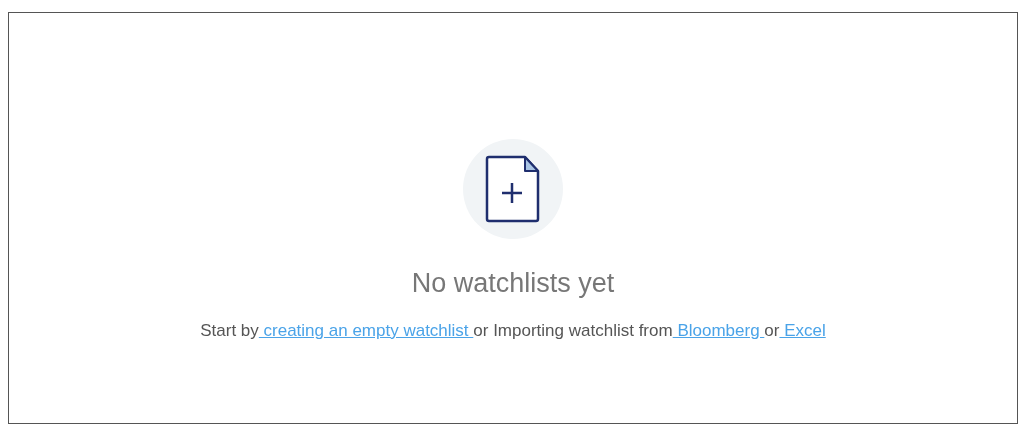  Describe the element at coordinates (513, 330) in the screenshot. I see `empty-state-message: Start by creating an empty watchlist or Importing watchlist from Bloomberg or Excel` at that location.